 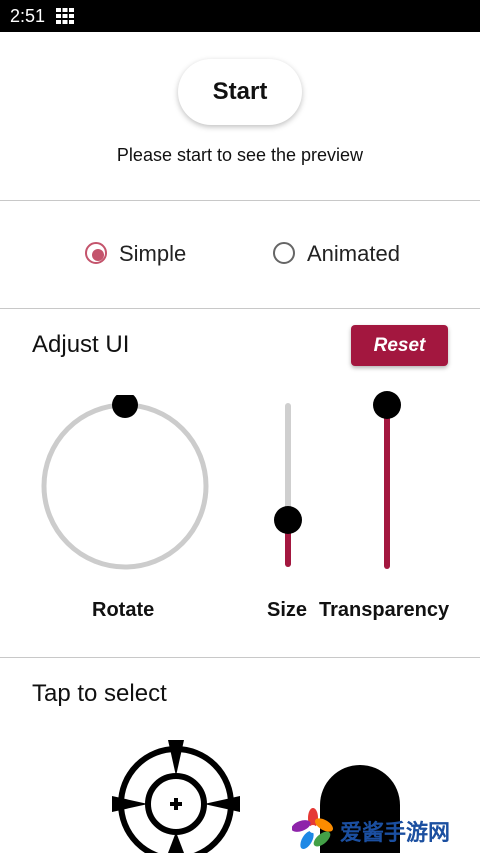 I want to click on rotate-label: Rotate, so click(x=123, y=610).